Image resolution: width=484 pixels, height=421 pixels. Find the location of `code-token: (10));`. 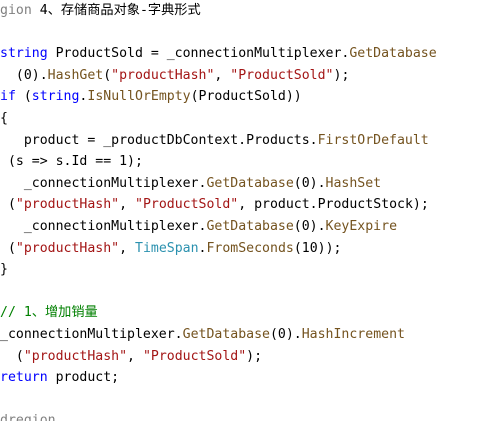

code-token: (10)); is located at coordinates (317, 248).